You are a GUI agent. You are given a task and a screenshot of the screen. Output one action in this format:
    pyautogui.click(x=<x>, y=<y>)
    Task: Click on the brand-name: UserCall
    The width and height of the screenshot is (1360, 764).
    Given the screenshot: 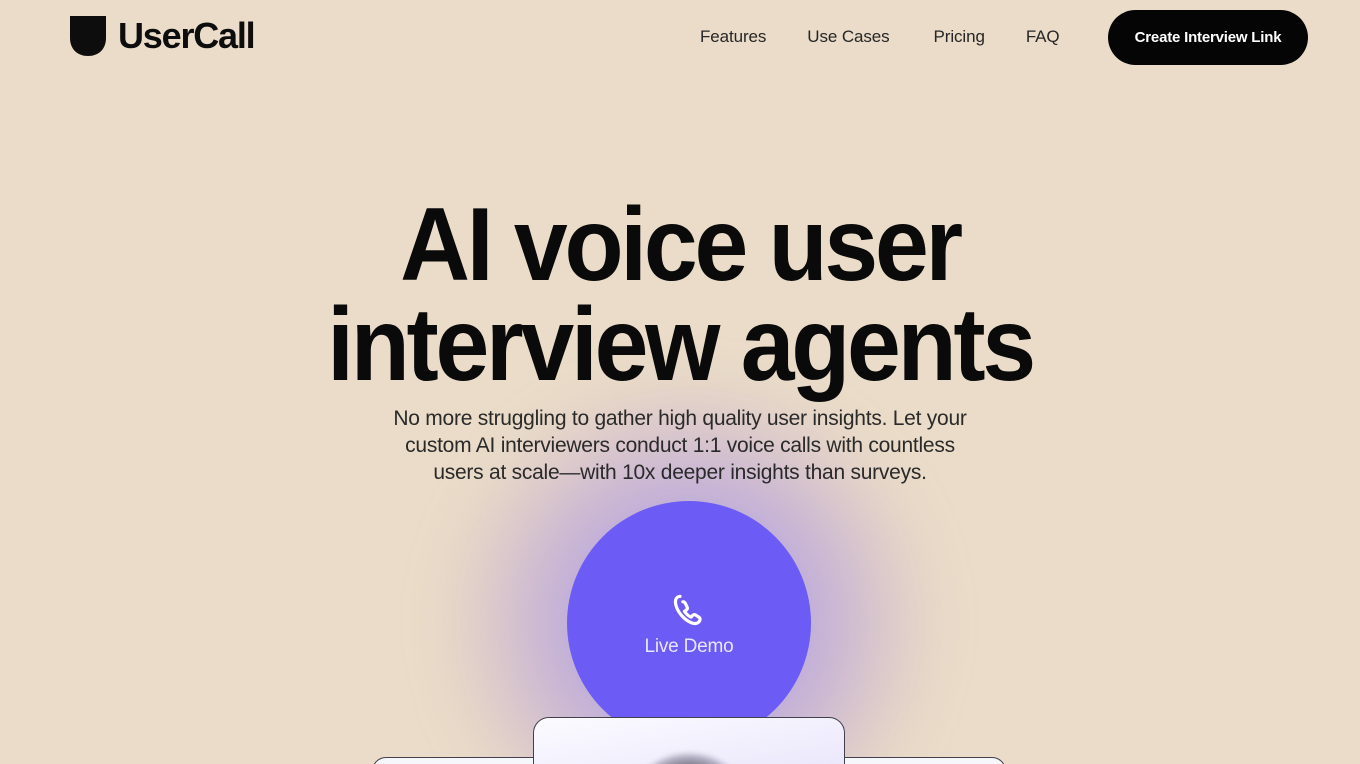 What is the action you would take?
    pyautogui.click(x=187, y=35)
    